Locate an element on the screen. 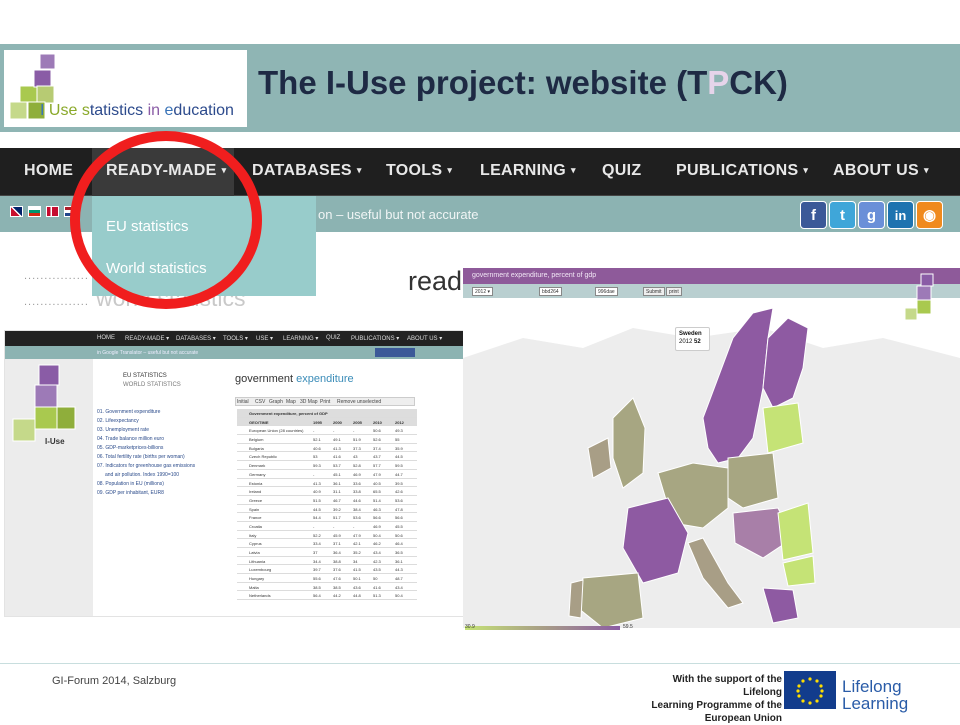  table-cell-value: 37 is located at coordinates (315, 552).